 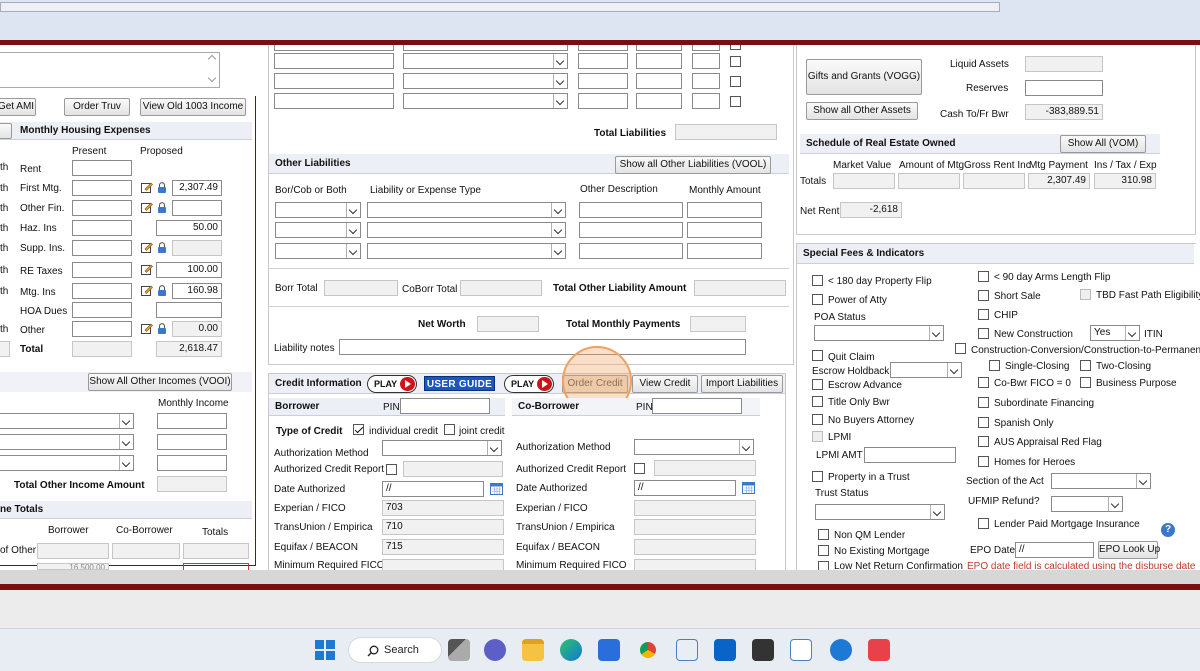 I want to click on borrower-auth-report-checkbox, so click(x=391, y=469).